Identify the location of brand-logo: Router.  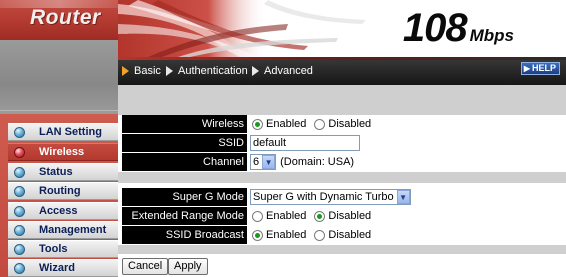
(65, 17).